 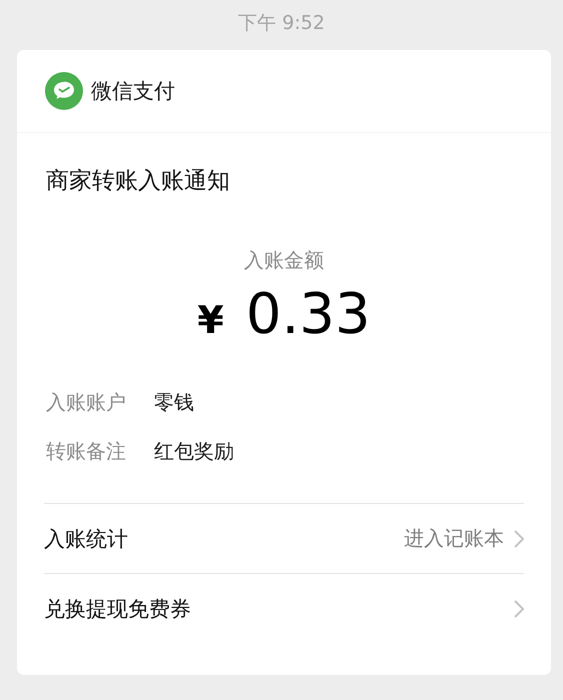 I want to click on currency-symbol: ¥, so click(x=210, y=320).